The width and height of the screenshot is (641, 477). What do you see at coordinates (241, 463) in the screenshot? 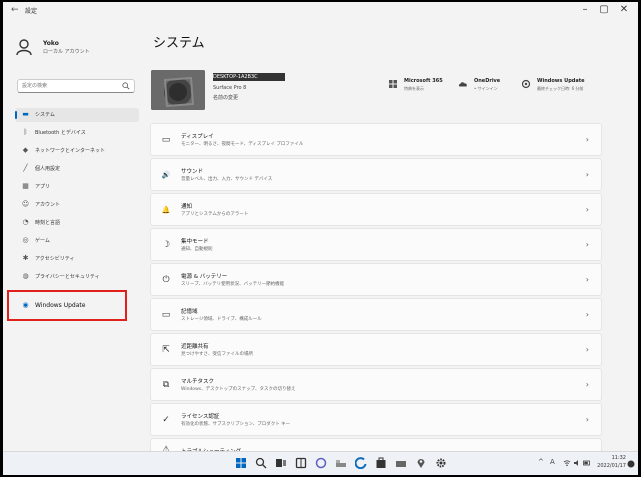
I see `start-icon` at bounding box center [241, 463].